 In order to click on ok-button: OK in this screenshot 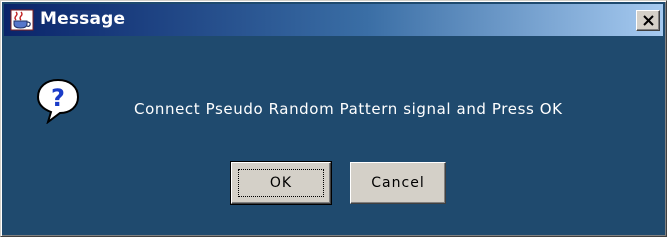, I will do `click(281, 183)`.